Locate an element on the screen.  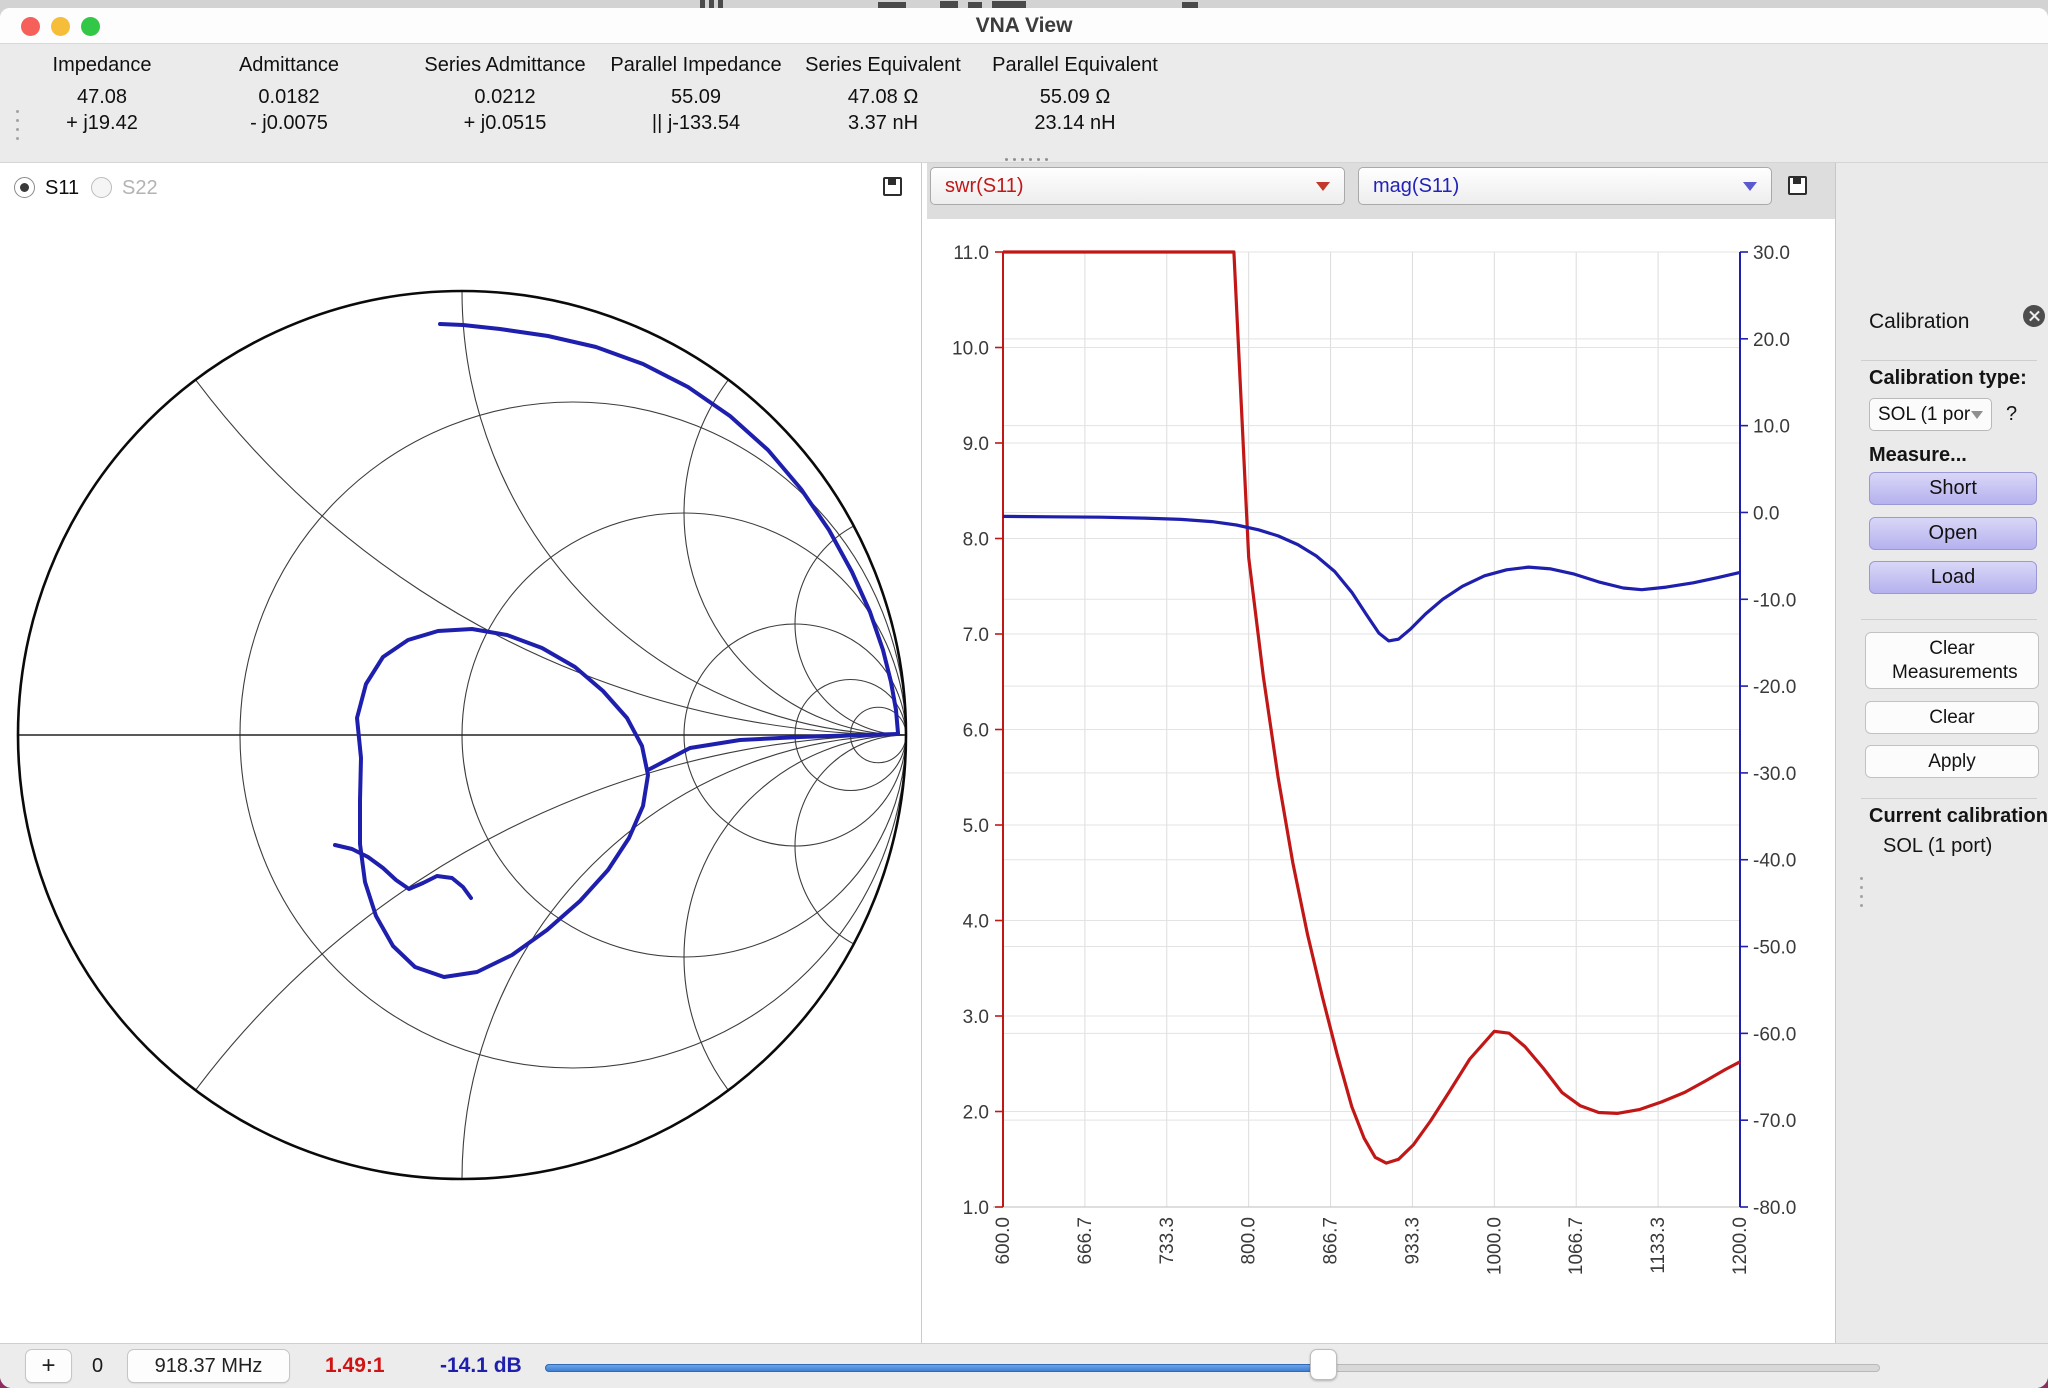
svg-text: 11.0 is located at coordinates (971, 253).